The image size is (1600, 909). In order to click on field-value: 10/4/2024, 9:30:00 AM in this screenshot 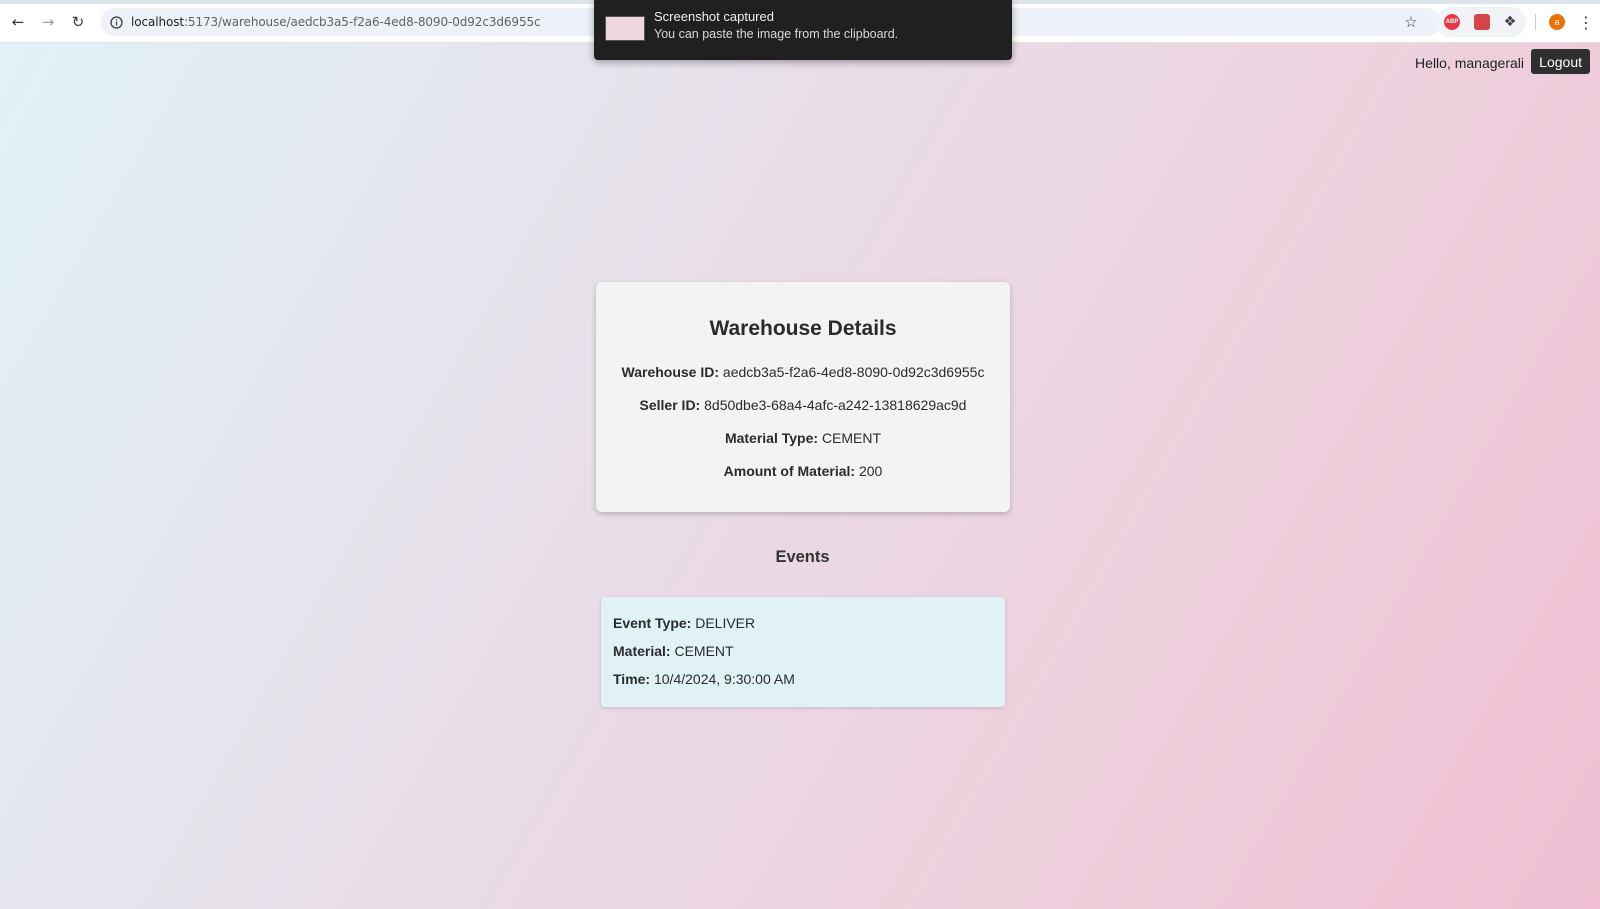, I will do `click(724, 679)`.